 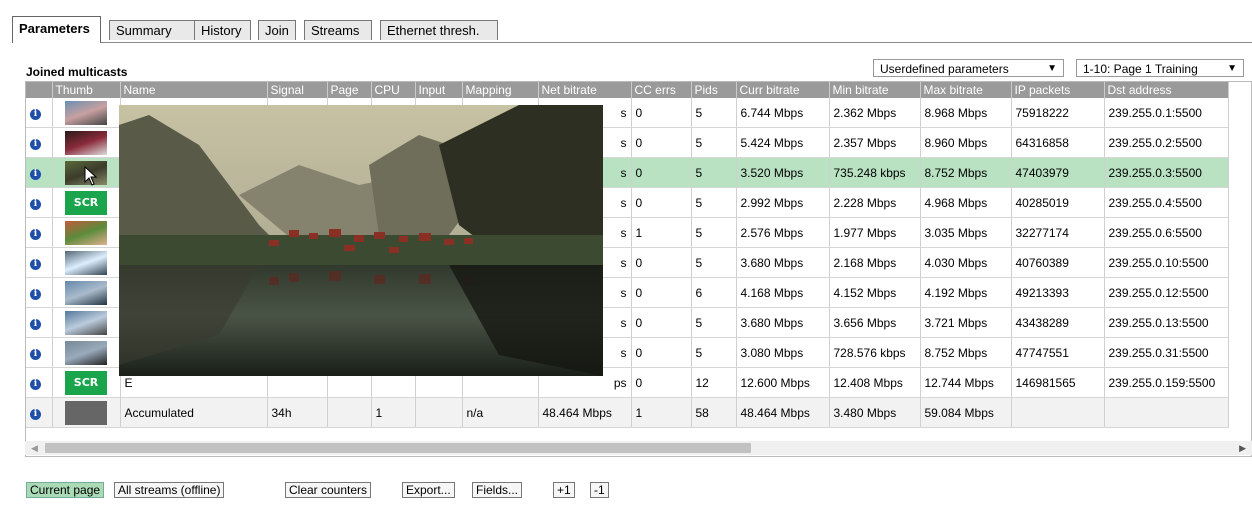 What do you see at coordinates (169, 490) in the screenshot?
I see `all-streams-button: All streams (offline)` at bounding box center [169, 490].